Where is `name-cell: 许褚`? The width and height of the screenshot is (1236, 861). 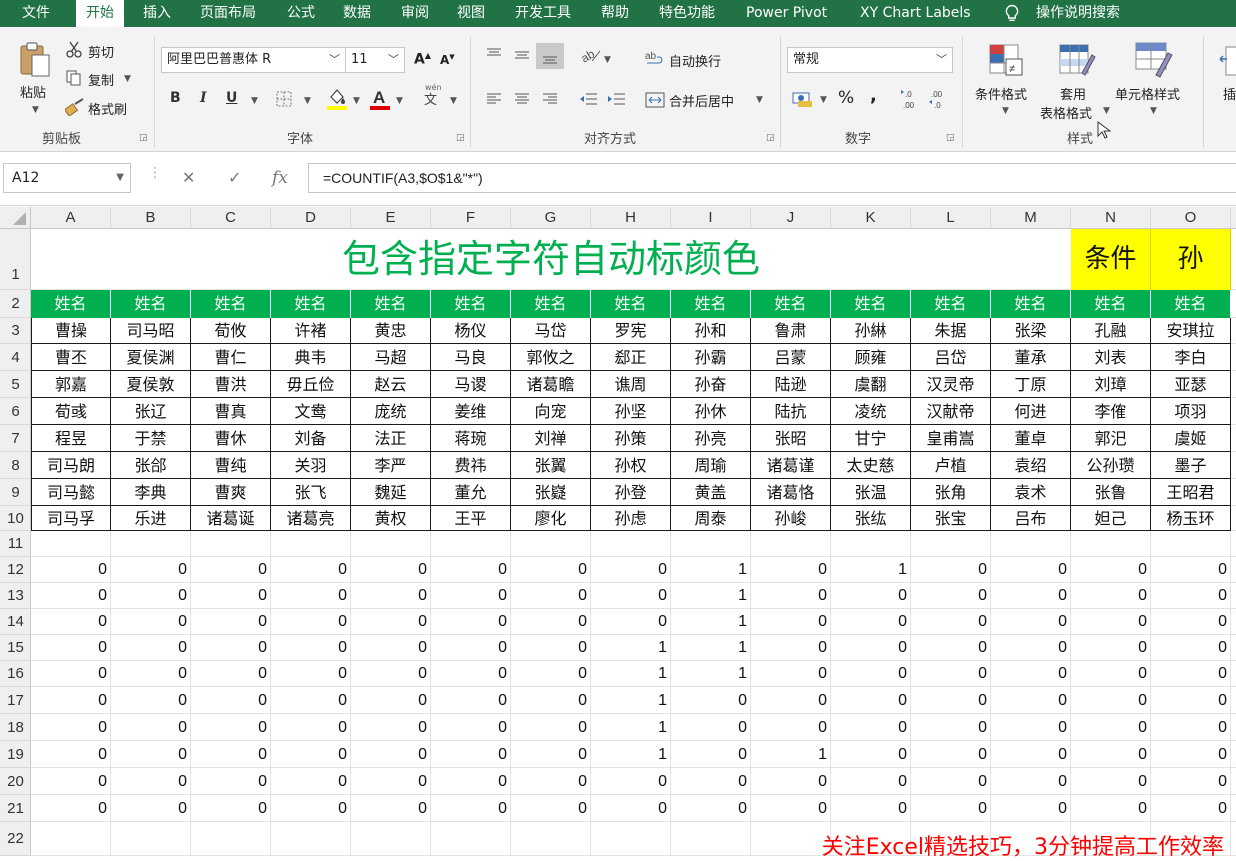 name-cell: 许褚 is located at coordinates (311, 331).